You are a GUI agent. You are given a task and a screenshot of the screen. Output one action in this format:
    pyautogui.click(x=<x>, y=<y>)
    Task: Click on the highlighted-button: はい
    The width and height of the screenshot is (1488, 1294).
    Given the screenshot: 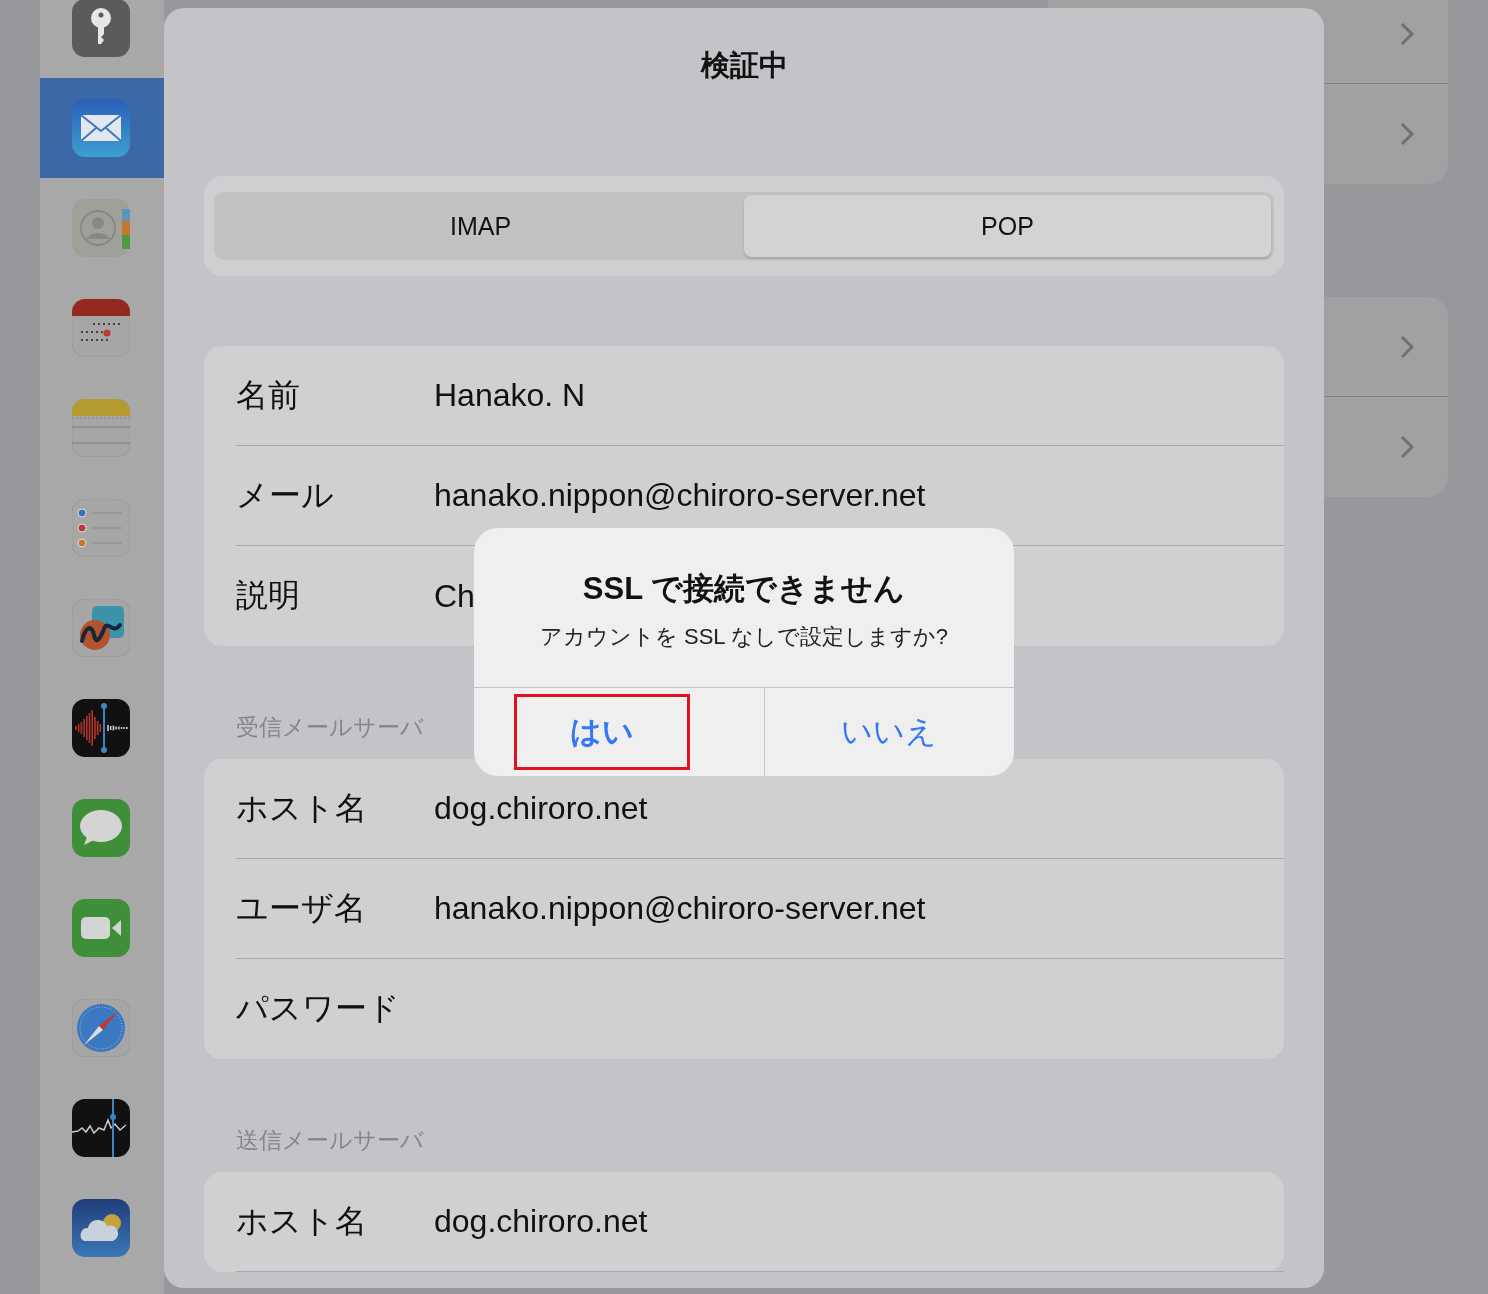 What is the action you would take?
    pyautogui.click(x=602, y=732)
    